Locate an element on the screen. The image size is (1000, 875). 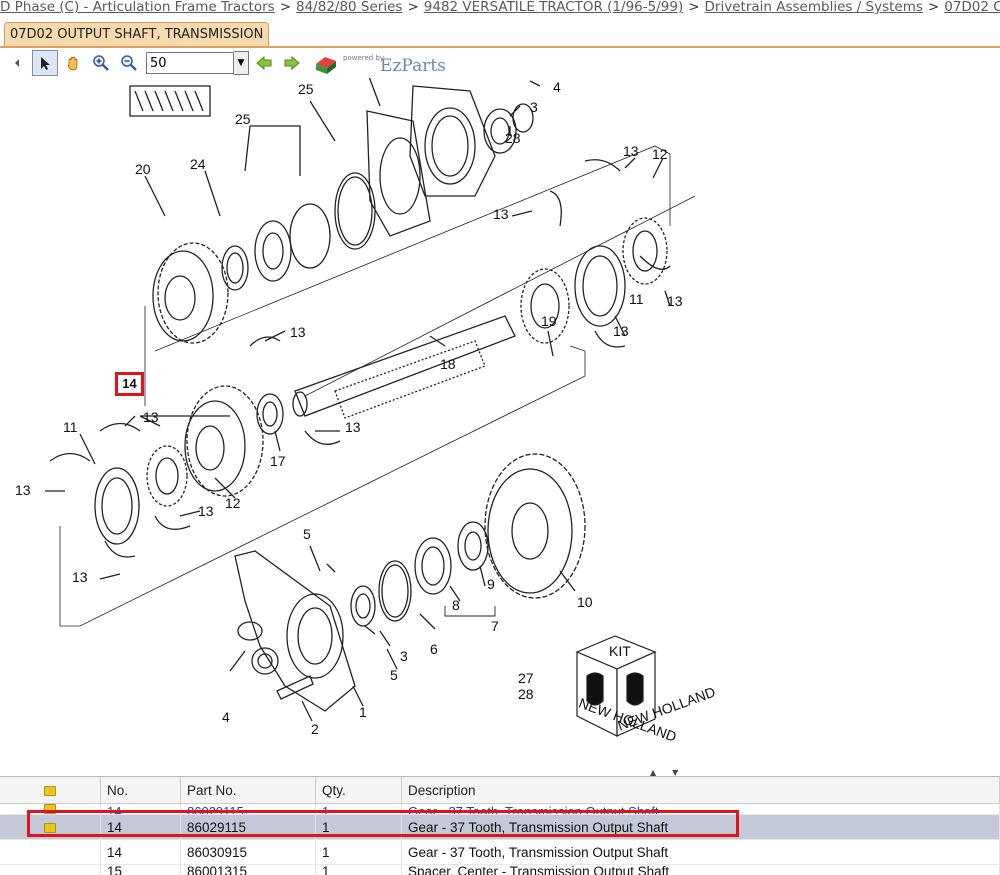
column-note is located at coordinates (50, 790).